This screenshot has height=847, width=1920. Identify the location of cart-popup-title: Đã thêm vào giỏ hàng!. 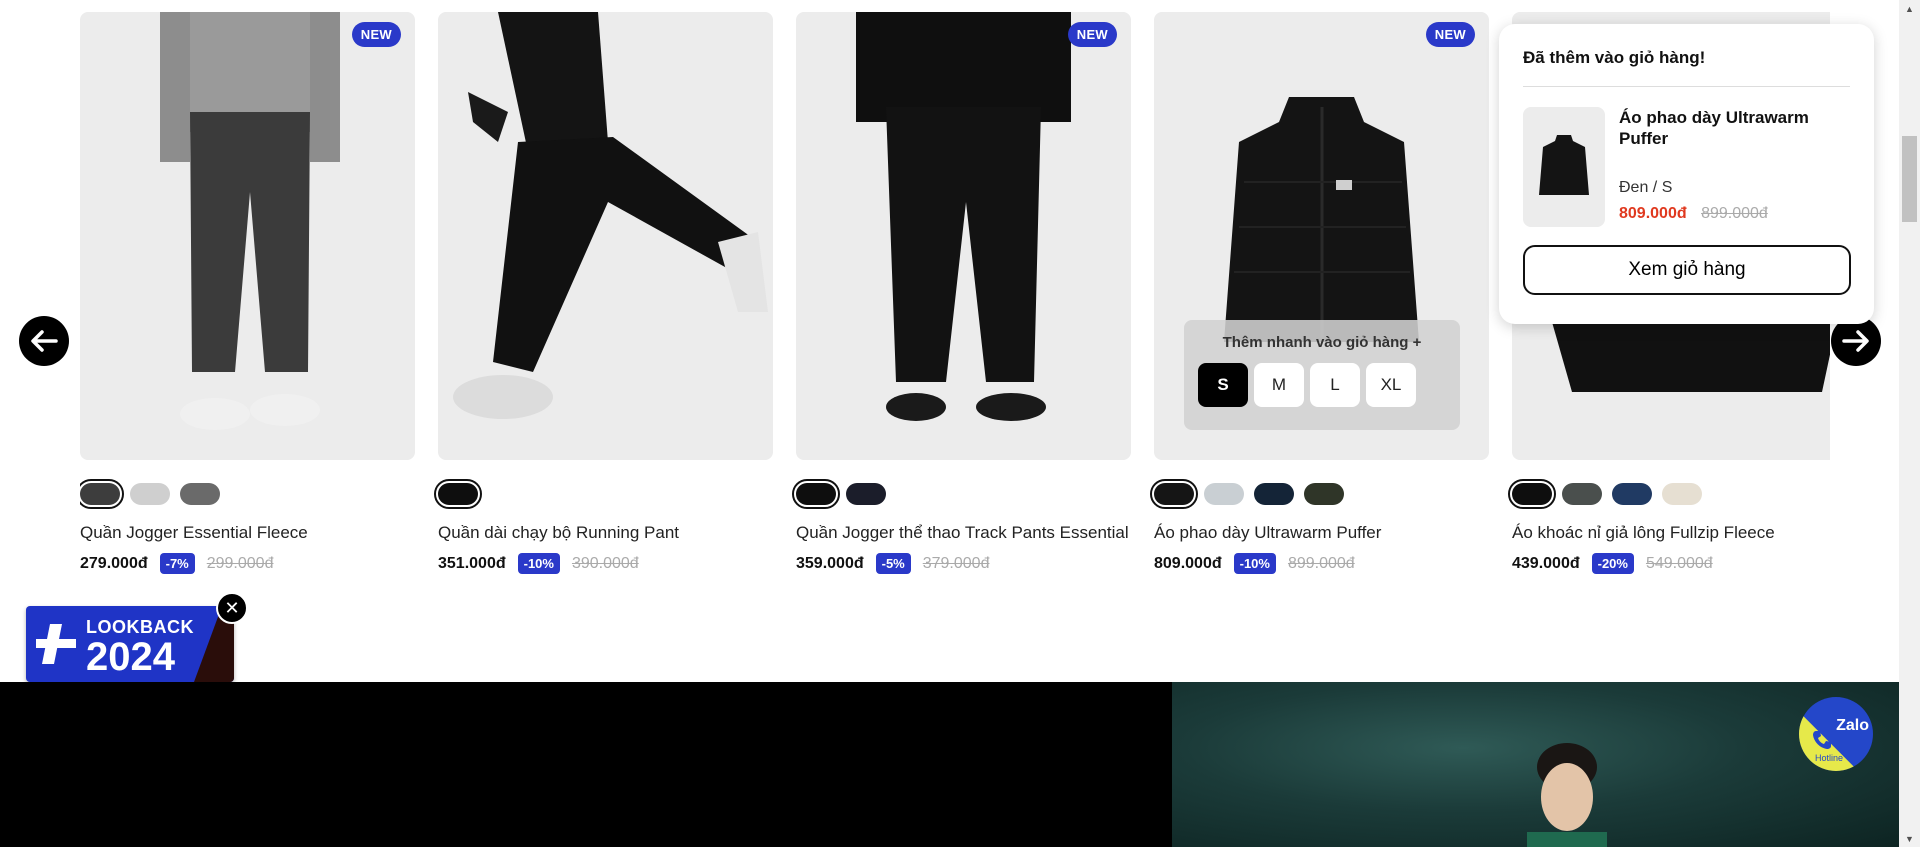
(1686, 67).